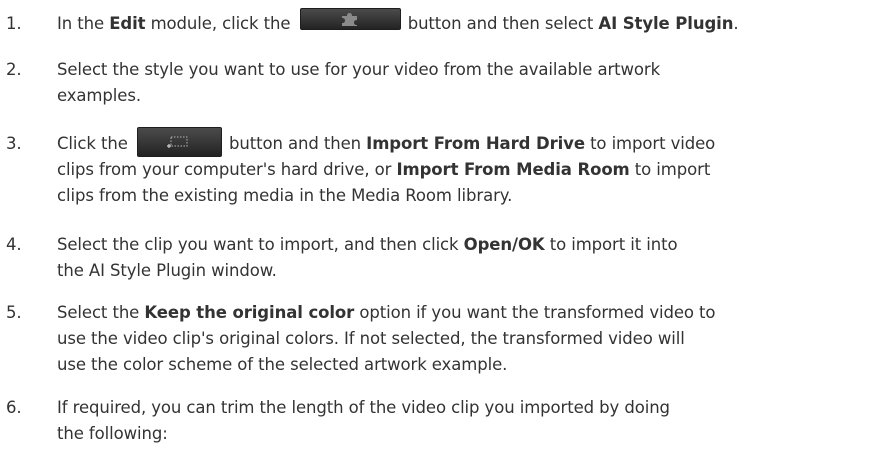 This screenshot has height=465, width=883. Describe the element at coordinates (666, 23) in the screenshot. I see `ai-style-plugin-label: AI Style Plugin` at that location.